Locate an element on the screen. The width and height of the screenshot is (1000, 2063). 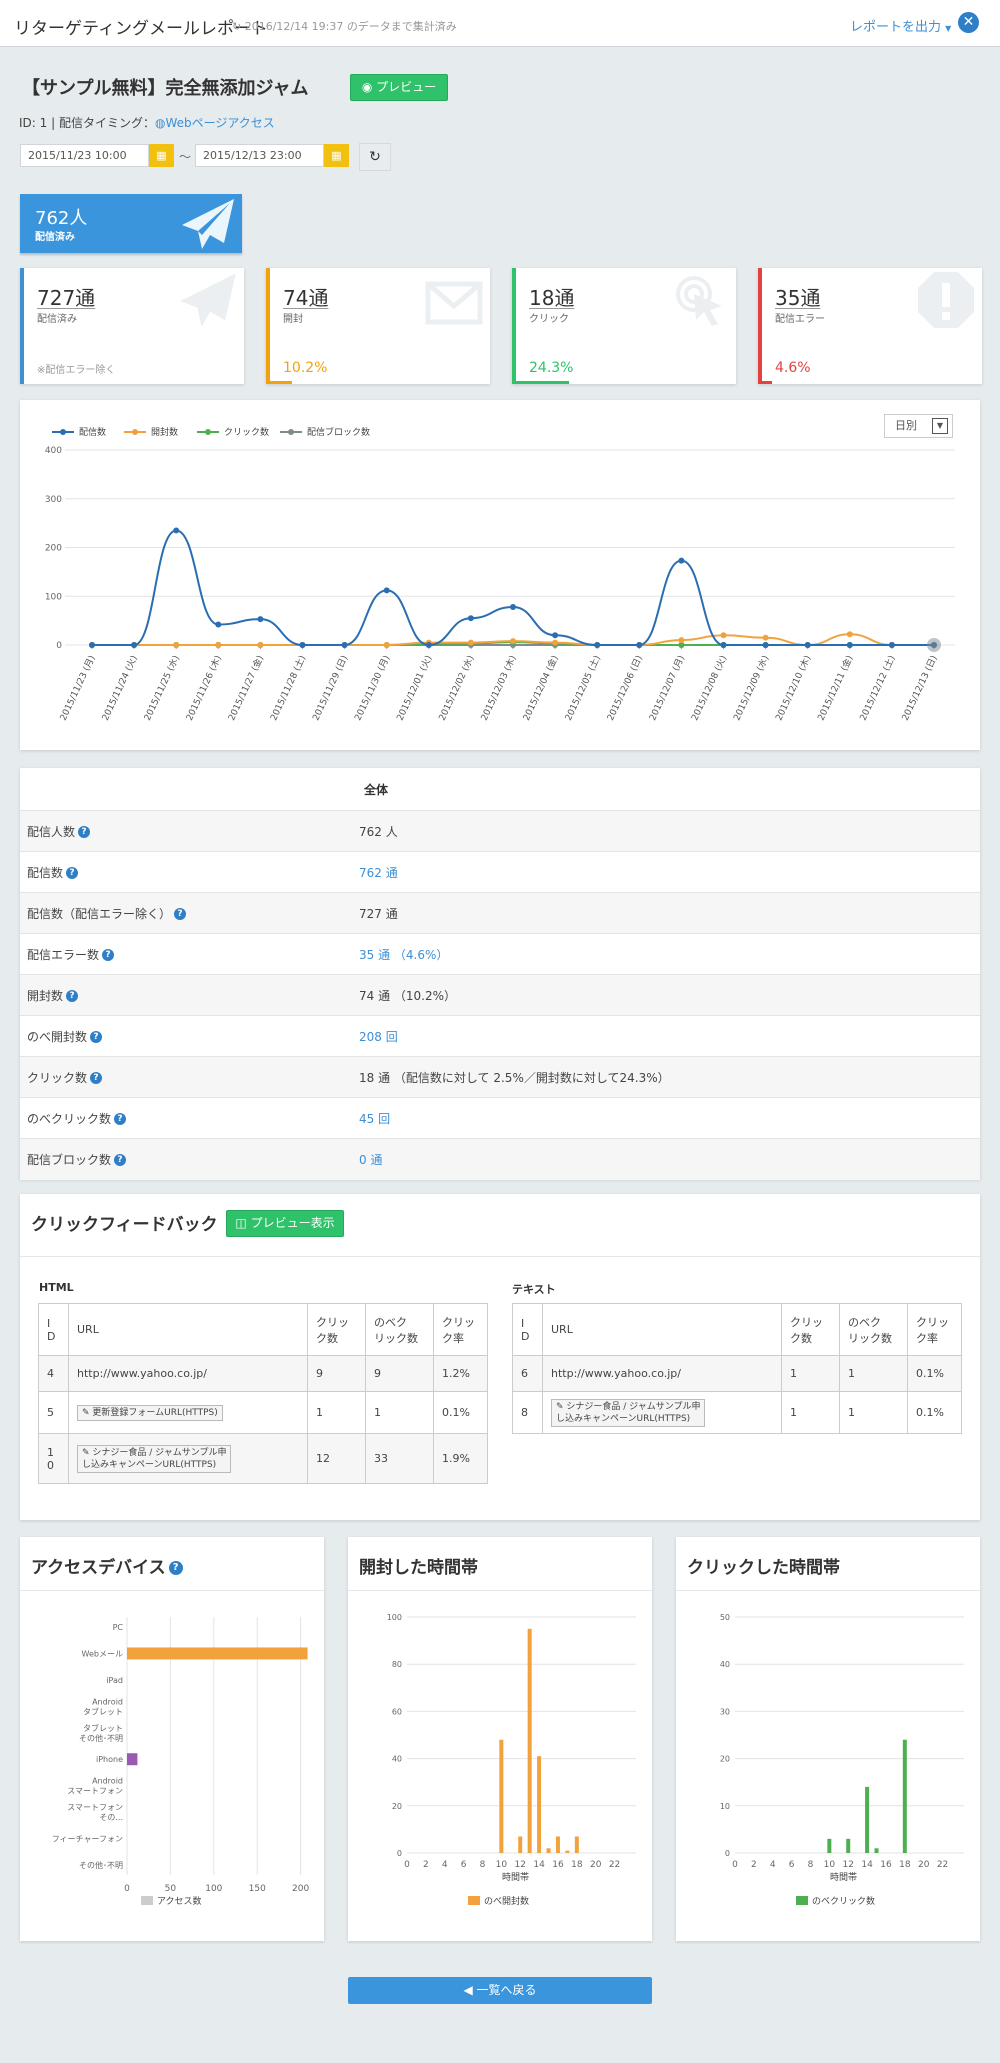
x-tick-label: 16 is located at coordinates (558, 1865).